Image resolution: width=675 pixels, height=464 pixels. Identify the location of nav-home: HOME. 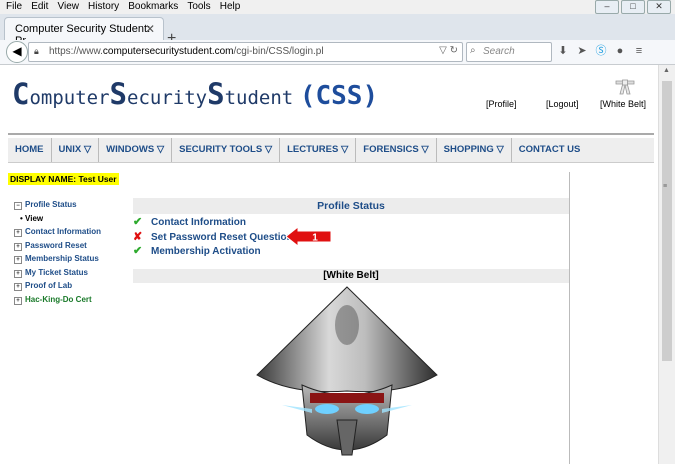
(30, 150).